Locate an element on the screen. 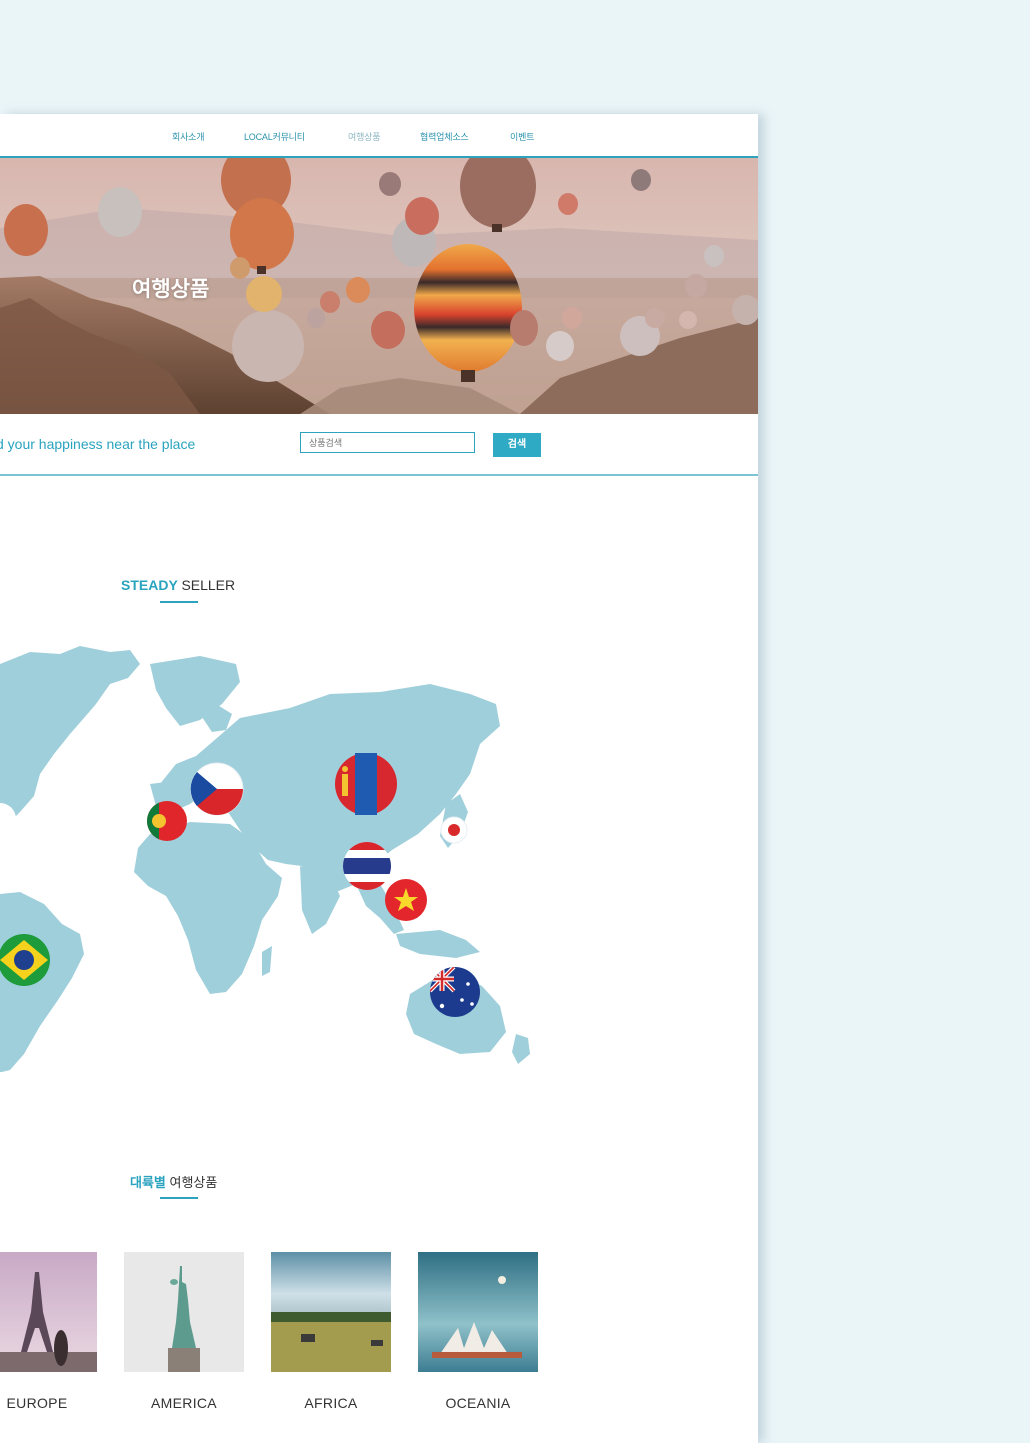  regions-title-highlight: 대륙별 is located at coordinates (148, 1182).